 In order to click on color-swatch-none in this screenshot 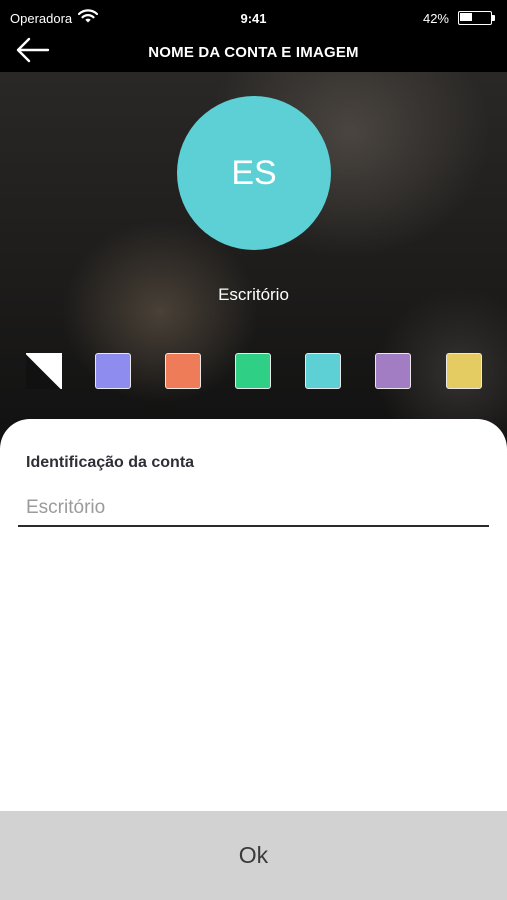, I will do `click(44, 371)`.